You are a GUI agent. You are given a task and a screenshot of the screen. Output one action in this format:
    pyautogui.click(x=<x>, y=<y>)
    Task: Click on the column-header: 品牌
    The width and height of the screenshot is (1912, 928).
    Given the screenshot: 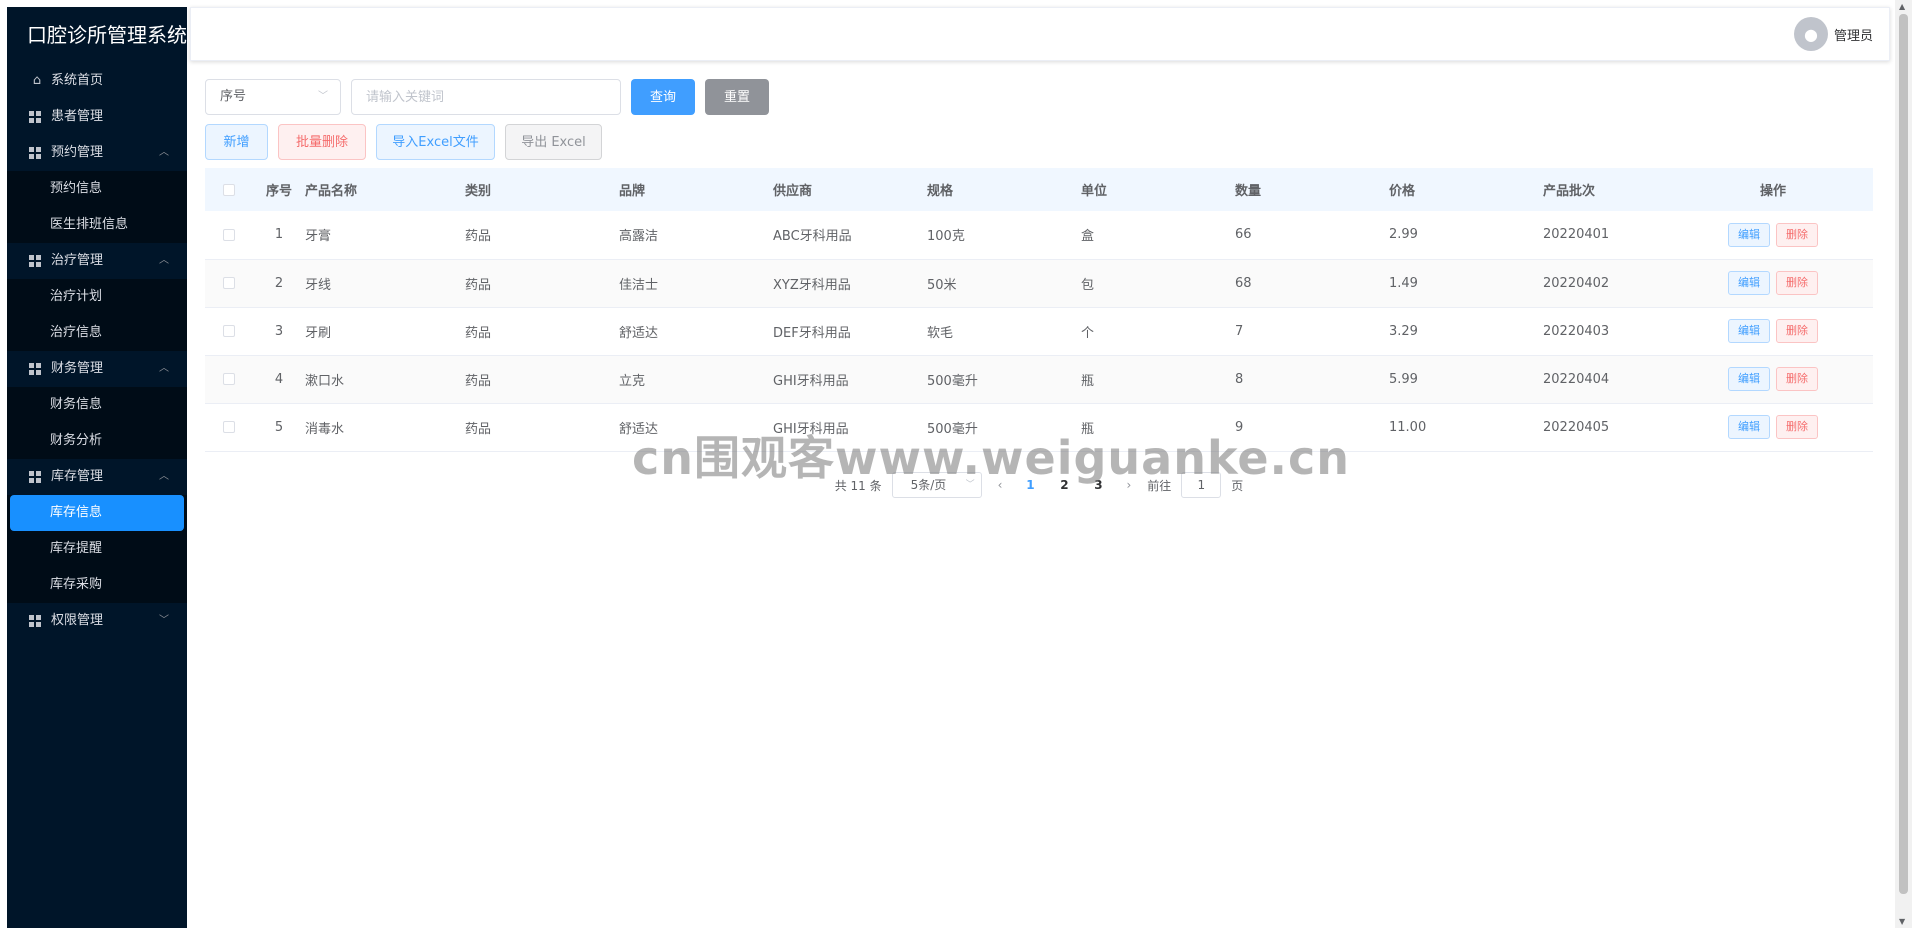 What is the action you would take?
    pyautogui.click(x=632, y=191)
    